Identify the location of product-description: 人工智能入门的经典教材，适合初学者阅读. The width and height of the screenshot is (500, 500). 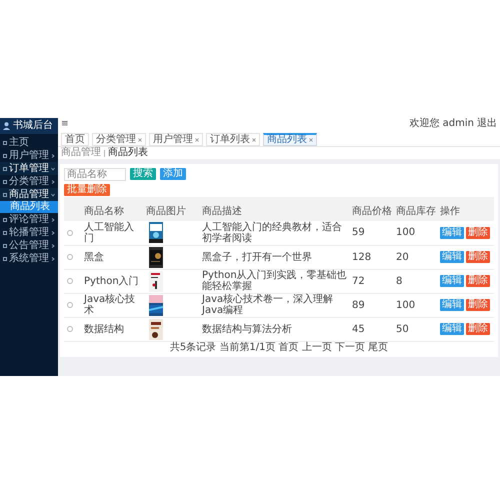
(272, 233).